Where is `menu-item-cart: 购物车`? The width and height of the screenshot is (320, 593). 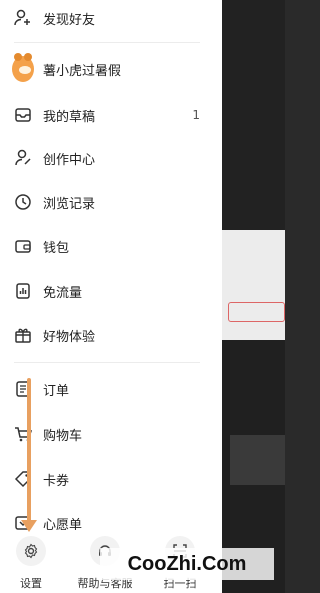
menu-item-cart: 购物车 is located at coordinates (108, 434).